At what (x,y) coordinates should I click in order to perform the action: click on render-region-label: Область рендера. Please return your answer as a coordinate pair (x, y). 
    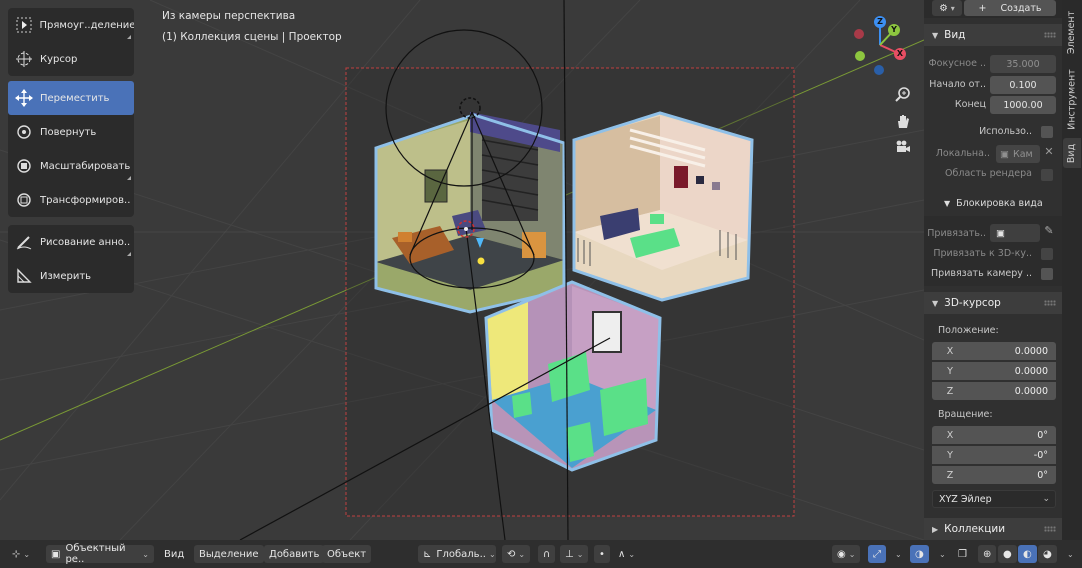
    Looking at the image, I should click on (988, 173).